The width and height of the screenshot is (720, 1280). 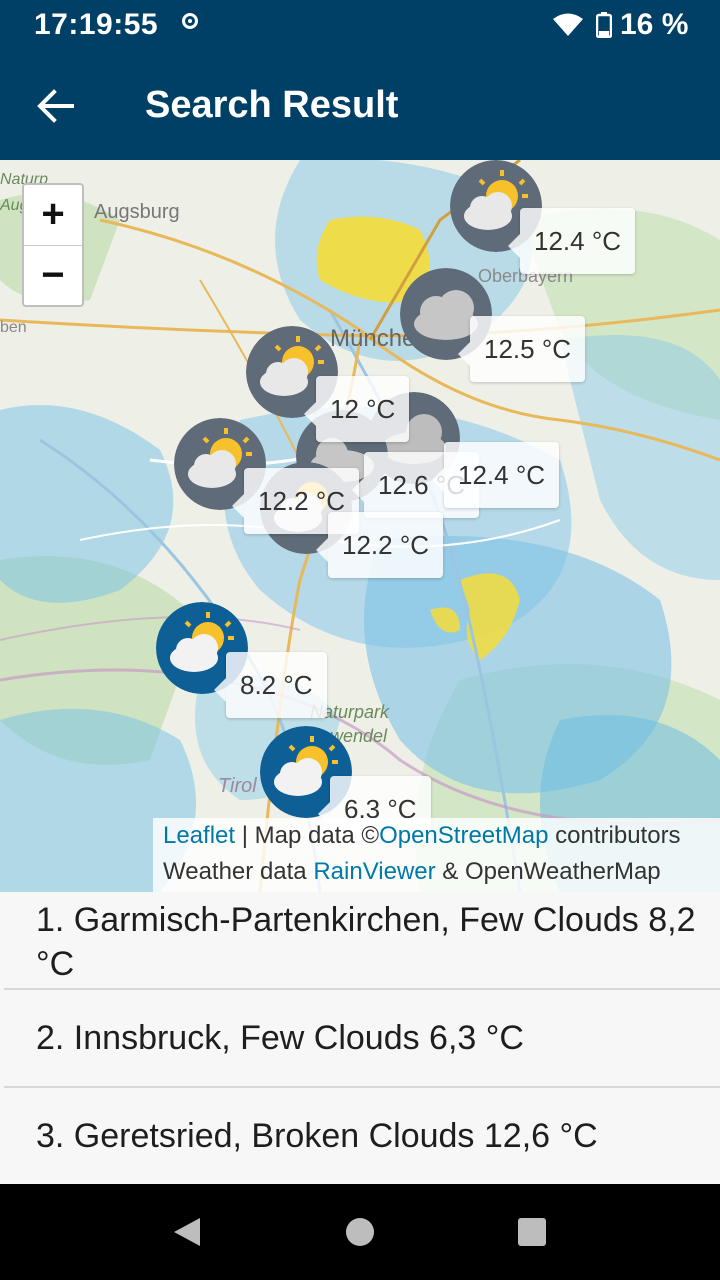 I want to click on navigation-bar, so click(x=360, y=1232).